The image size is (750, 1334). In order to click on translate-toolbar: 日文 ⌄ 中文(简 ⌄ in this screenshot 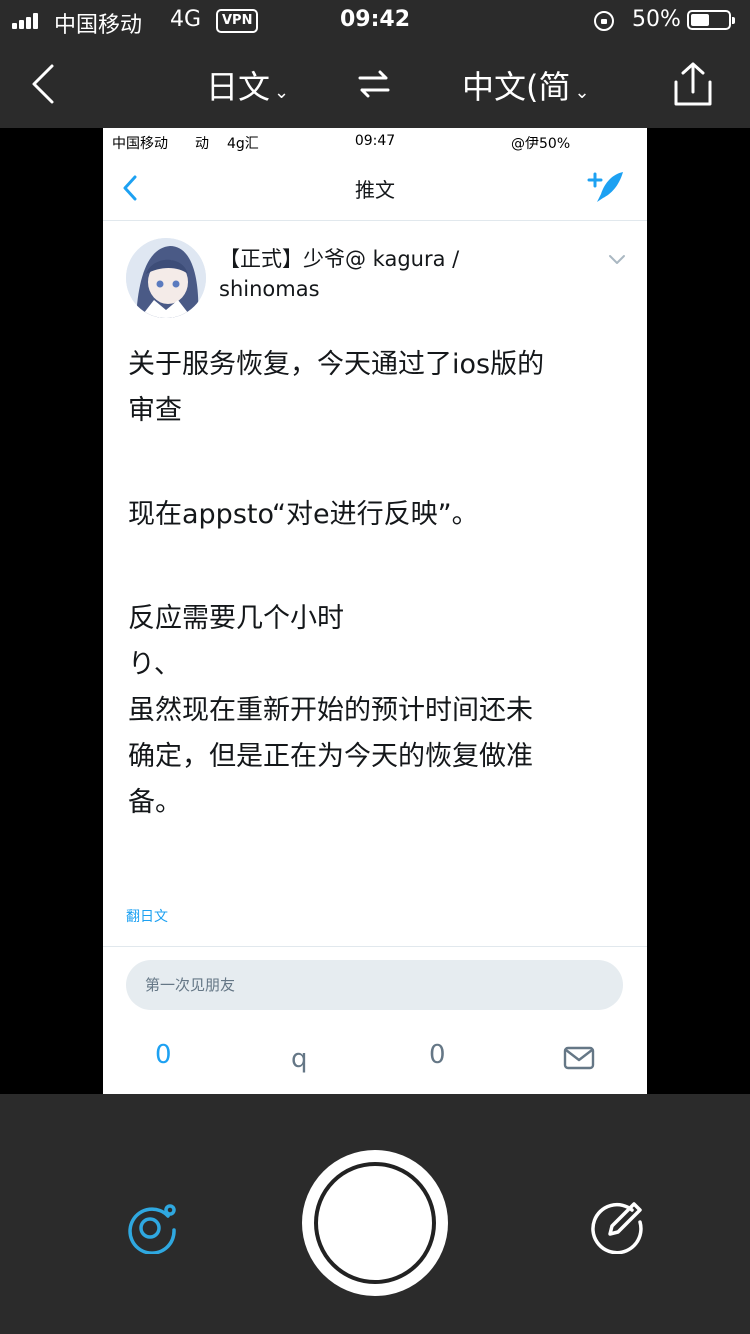, I will do `click(375, 84)`.